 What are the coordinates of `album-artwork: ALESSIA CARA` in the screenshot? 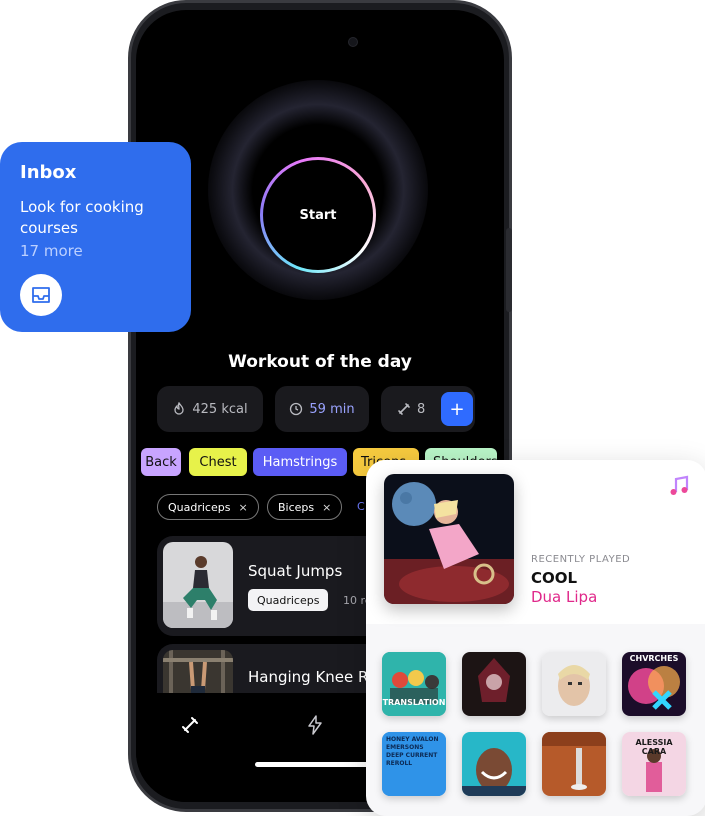 It's located at (654, 764).